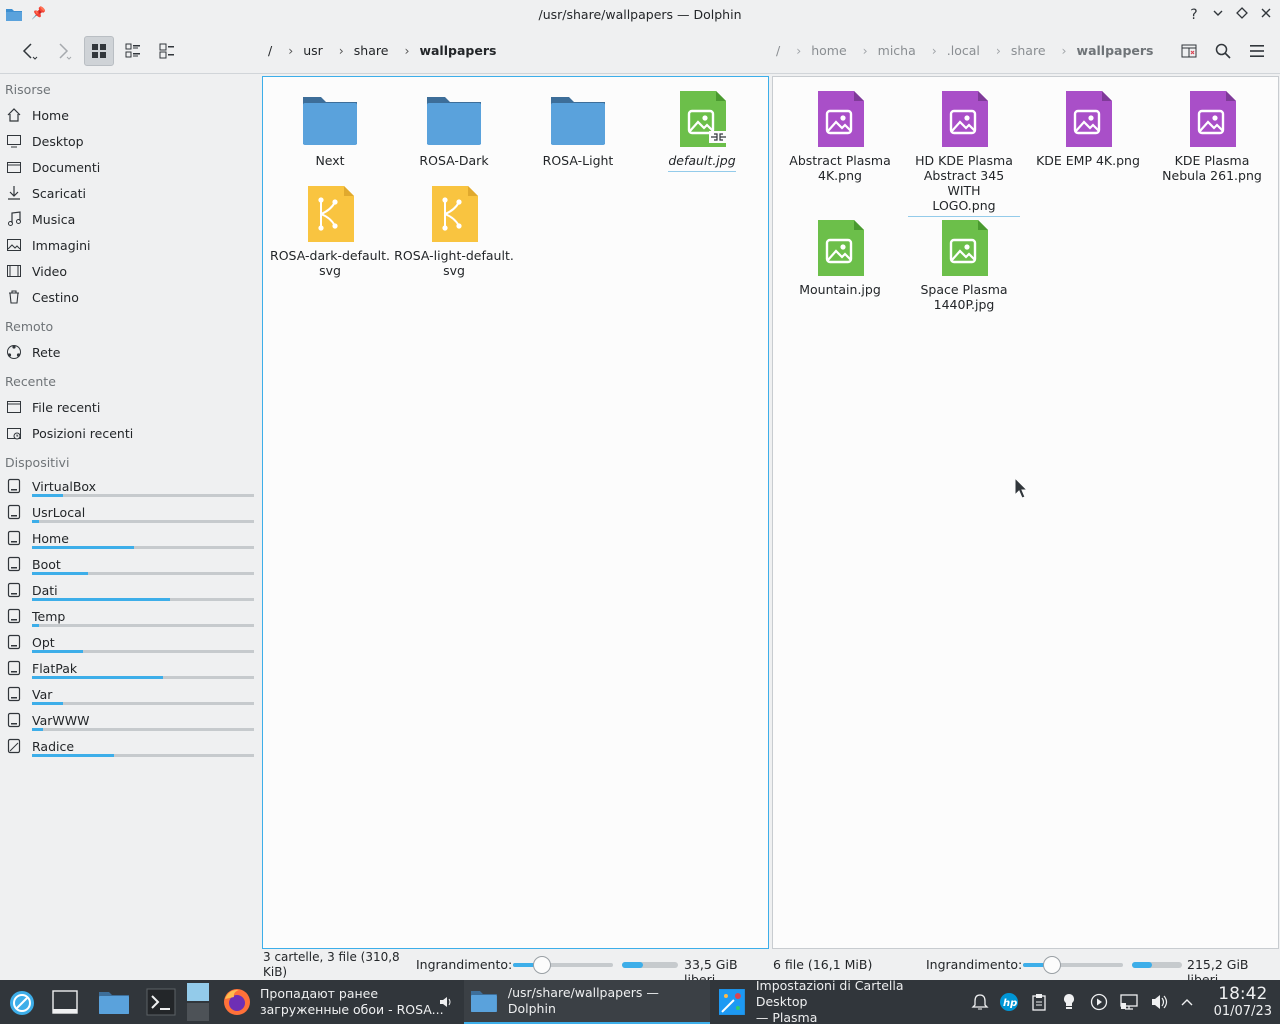 The height and width of the screenshot is (1024, 1280). I want to click on folder-item: ROSA-Dark, so click(454, 129).